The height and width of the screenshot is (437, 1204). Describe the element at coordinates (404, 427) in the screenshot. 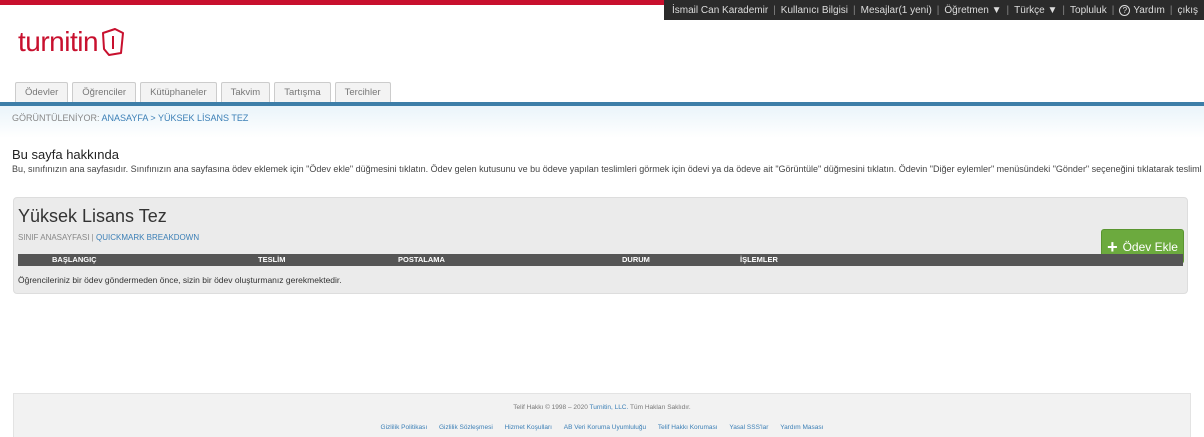

I see `footer-link-privacy-policy: Gizlilik Politikası` at that location.